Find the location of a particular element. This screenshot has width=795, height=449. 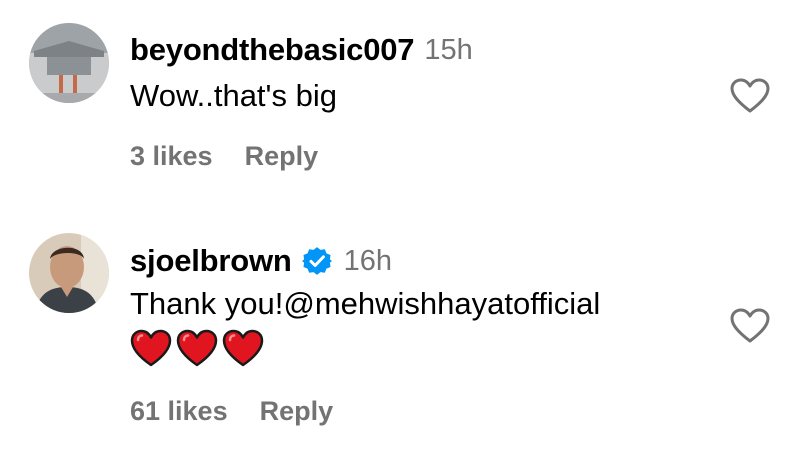

comment-text: Wow..that's big is located at coordinates (233, 95).